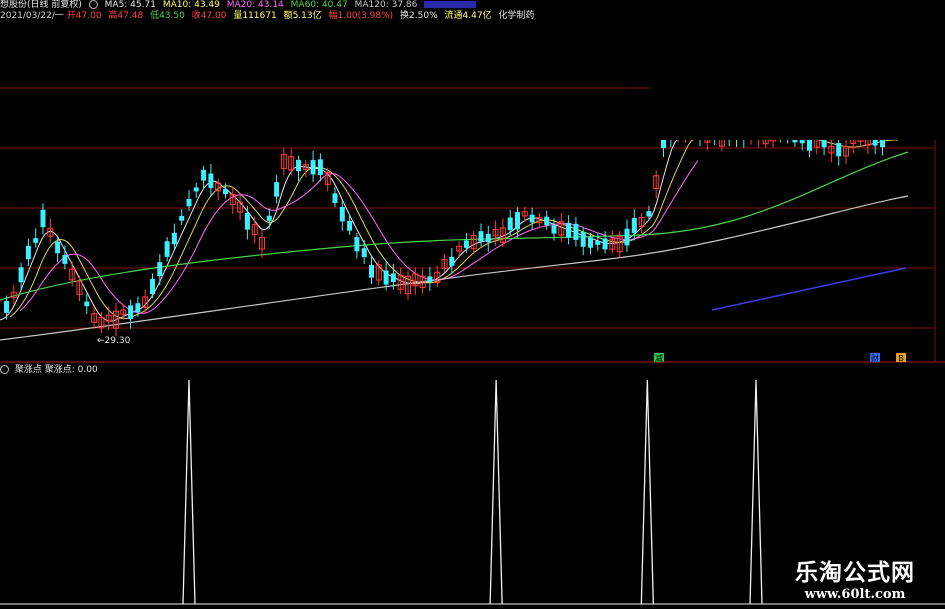 The width and height of the screenshot is (945, 609). What do you see at coordinates (255, 16) in the screenshot?
I see `volume-value: 量111671` at bounding box center [255, 16].